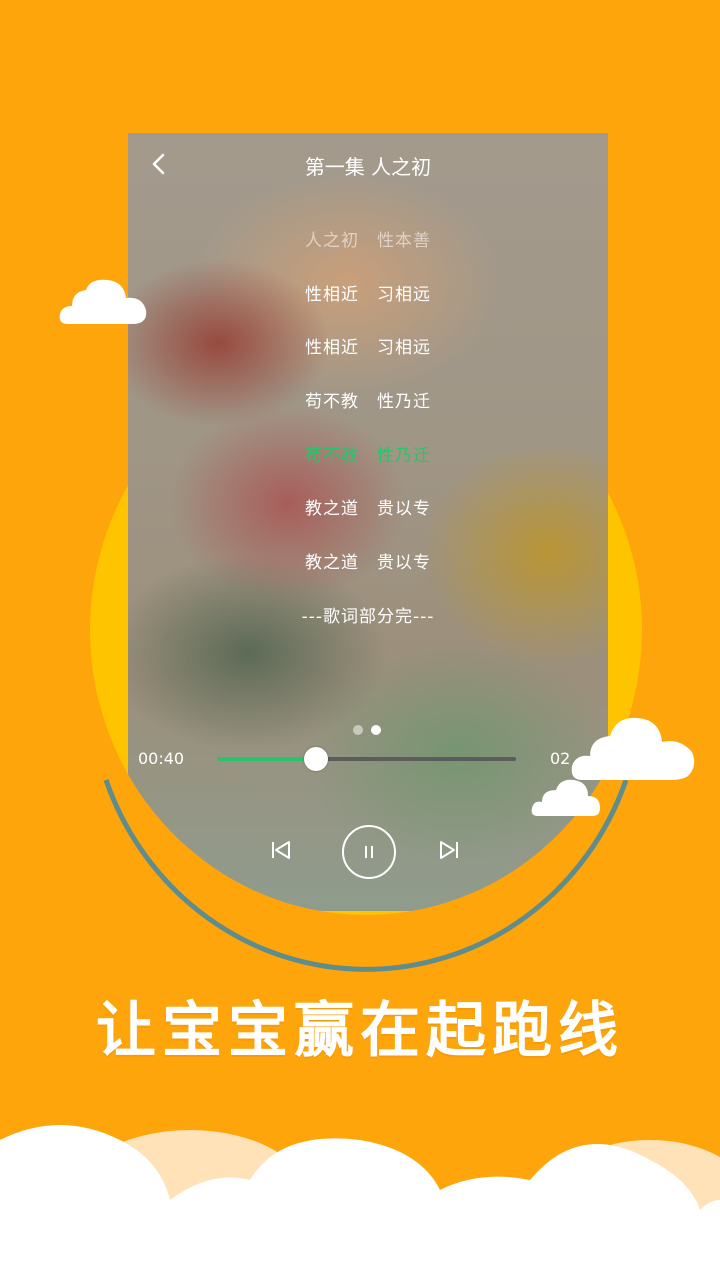 The width and height of the screenshot is (720, 1280). Describe the element at coordinates (360, 1031) in the screenshot. I see `slogan-text: 让宝宝赢在起跑线` at that location.